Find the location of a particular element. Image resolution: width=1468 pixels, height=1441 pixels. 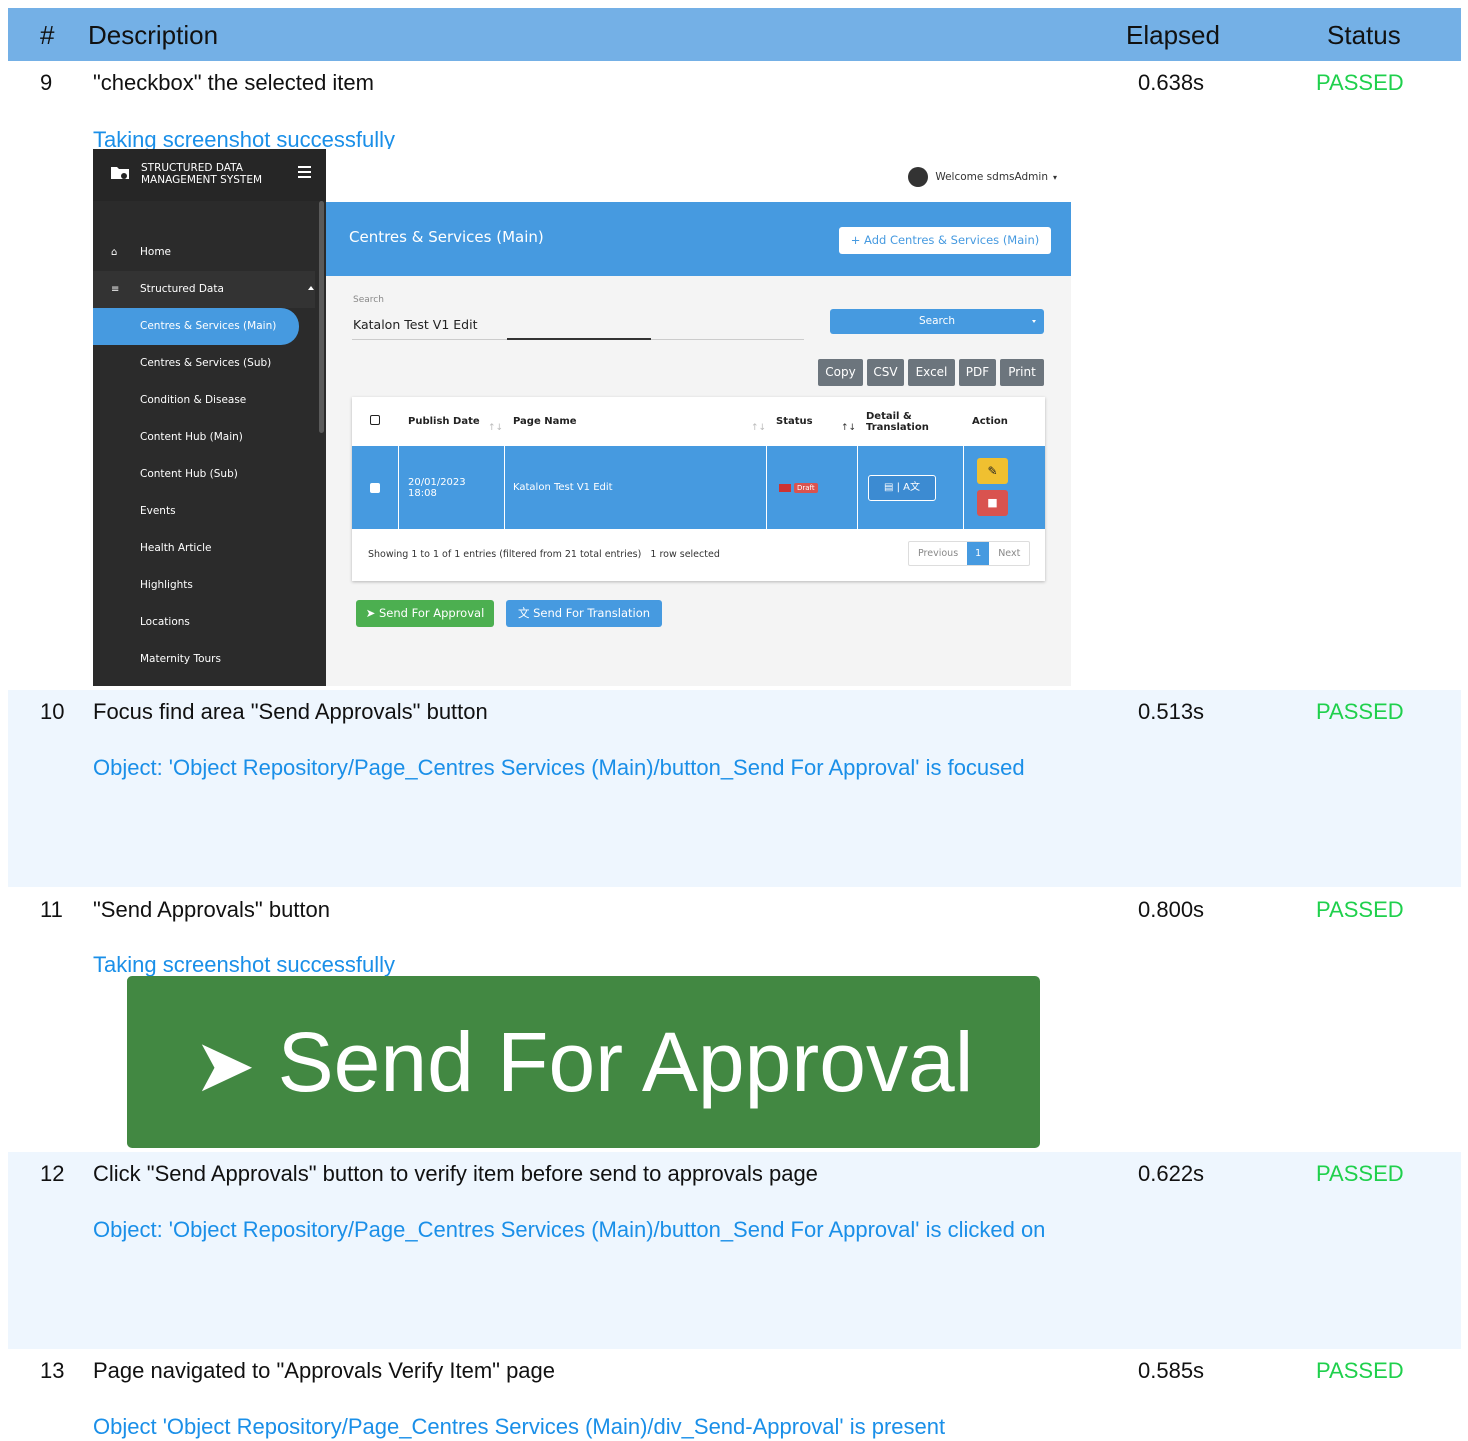

prev-page-button: Previous is located at coordinates (938, 553).